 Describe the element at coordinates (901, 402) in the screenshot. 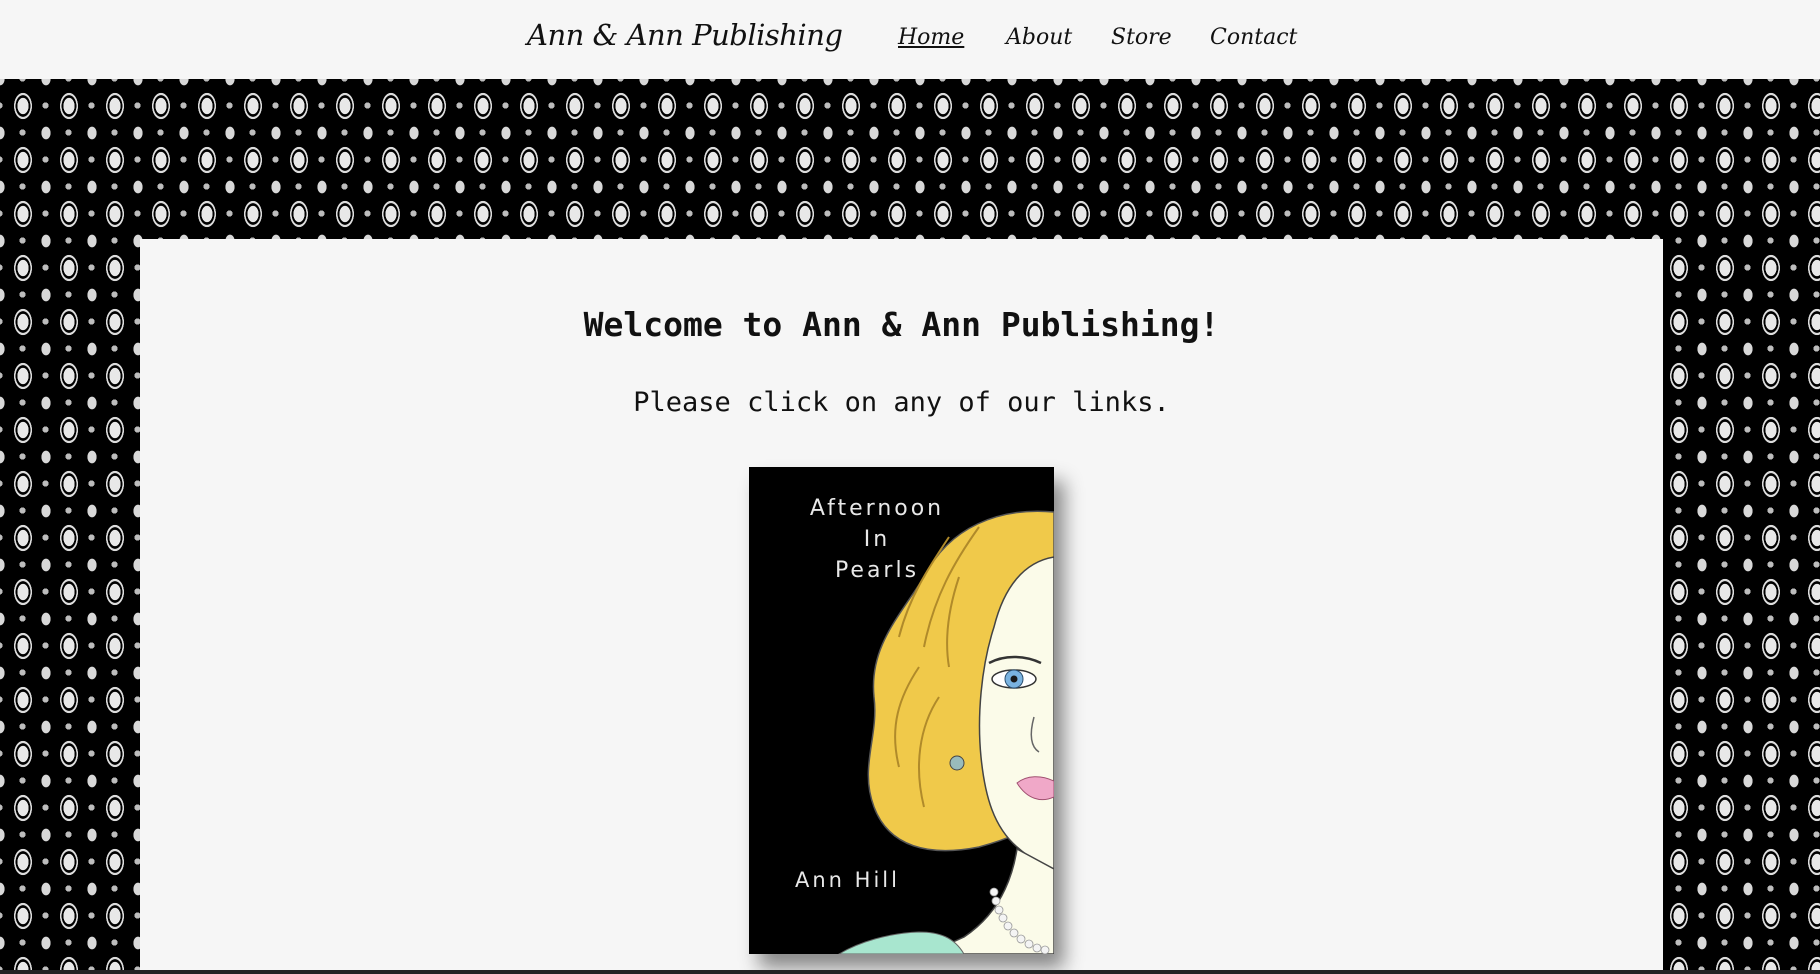

I see `intro-text: Please click on any of our links.` at that location.